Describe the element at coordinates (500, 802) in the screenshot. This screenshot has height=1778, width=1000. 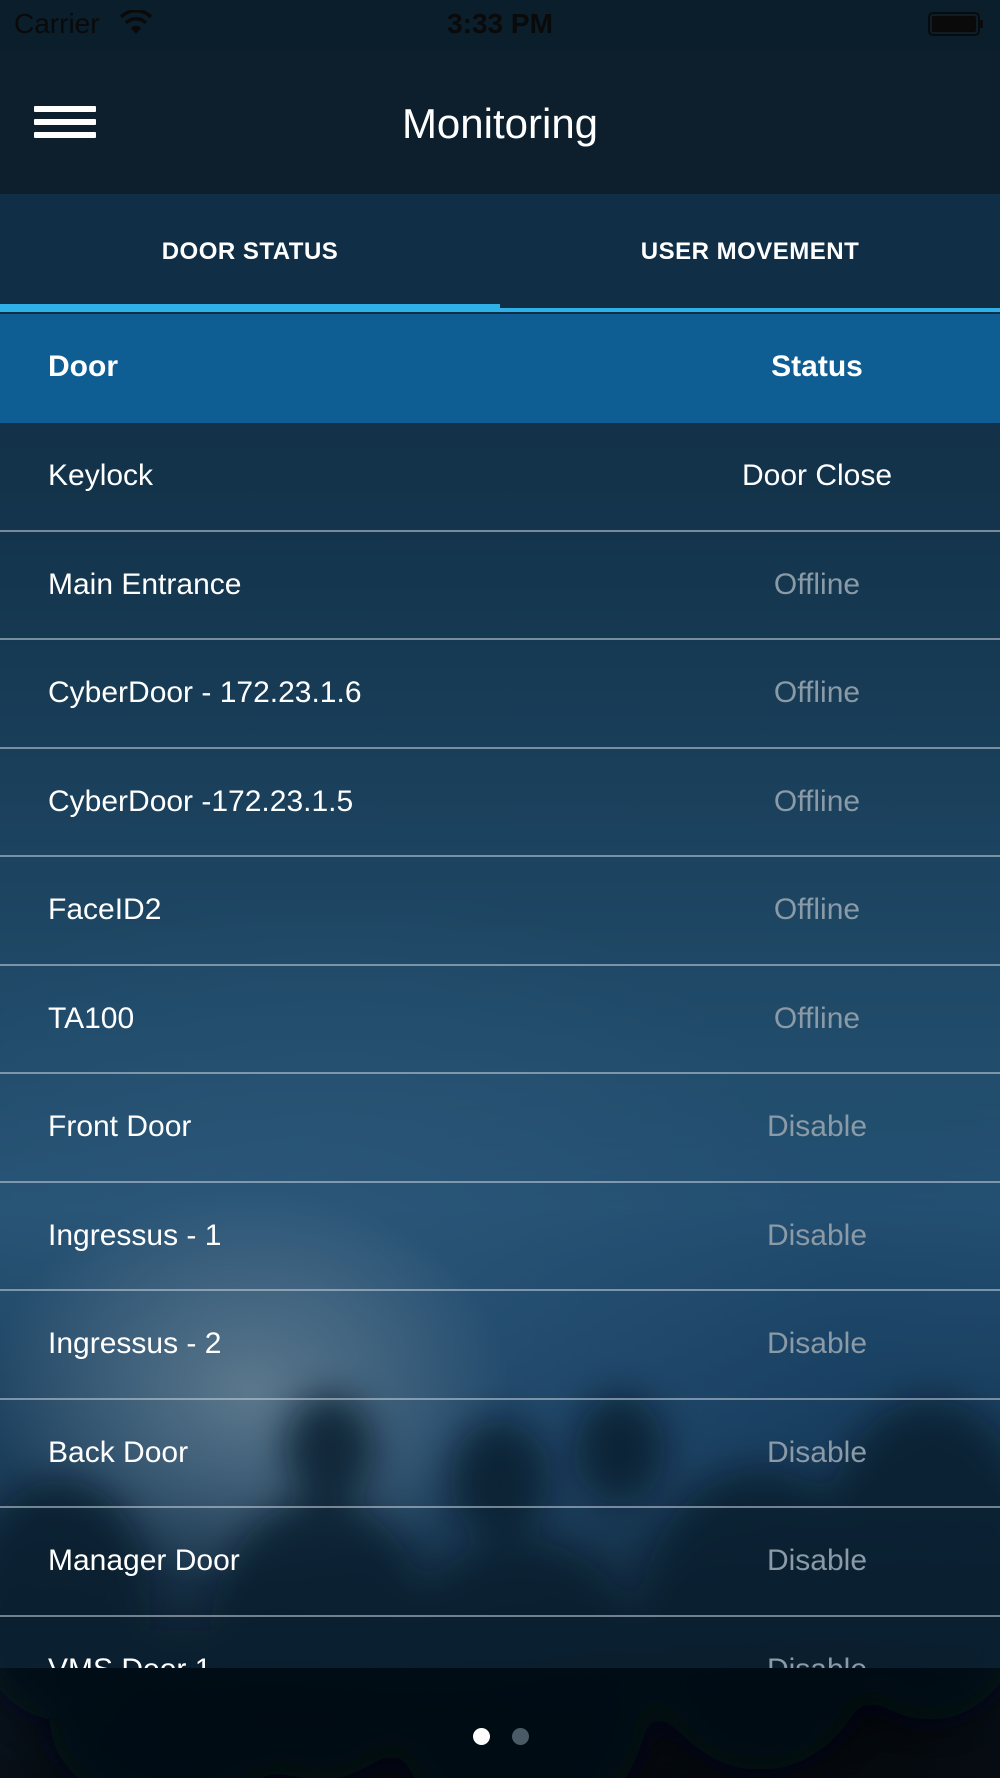
I see `table-row: CyberDoor -172.23.1.5 Offline` at that location.